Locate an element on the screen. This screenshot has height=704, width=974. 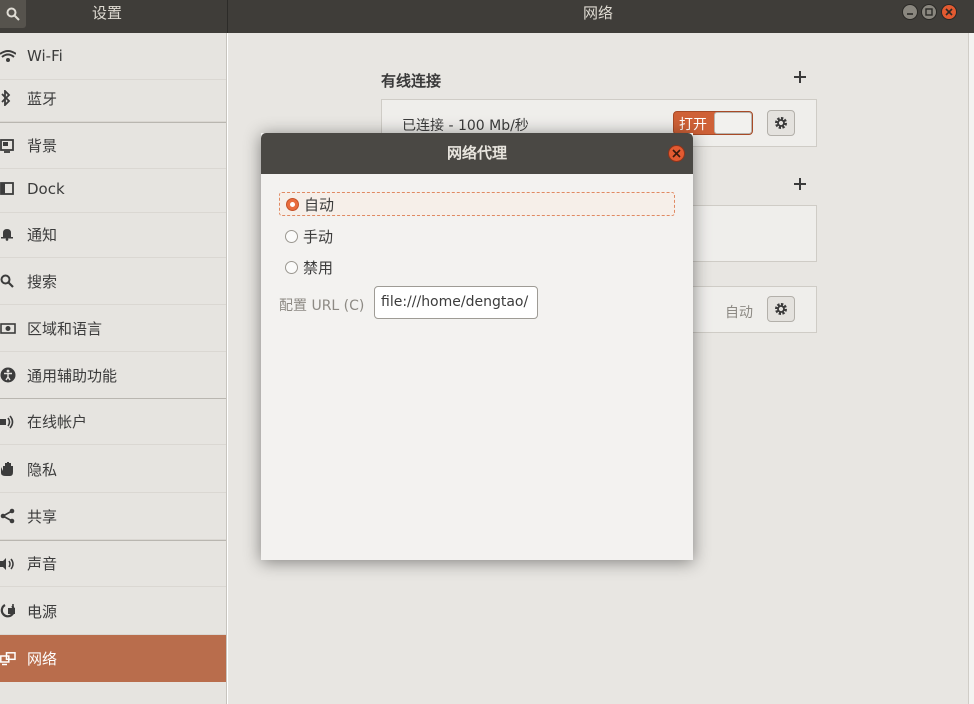
radio-disabled is located at coordinates (291, 267).